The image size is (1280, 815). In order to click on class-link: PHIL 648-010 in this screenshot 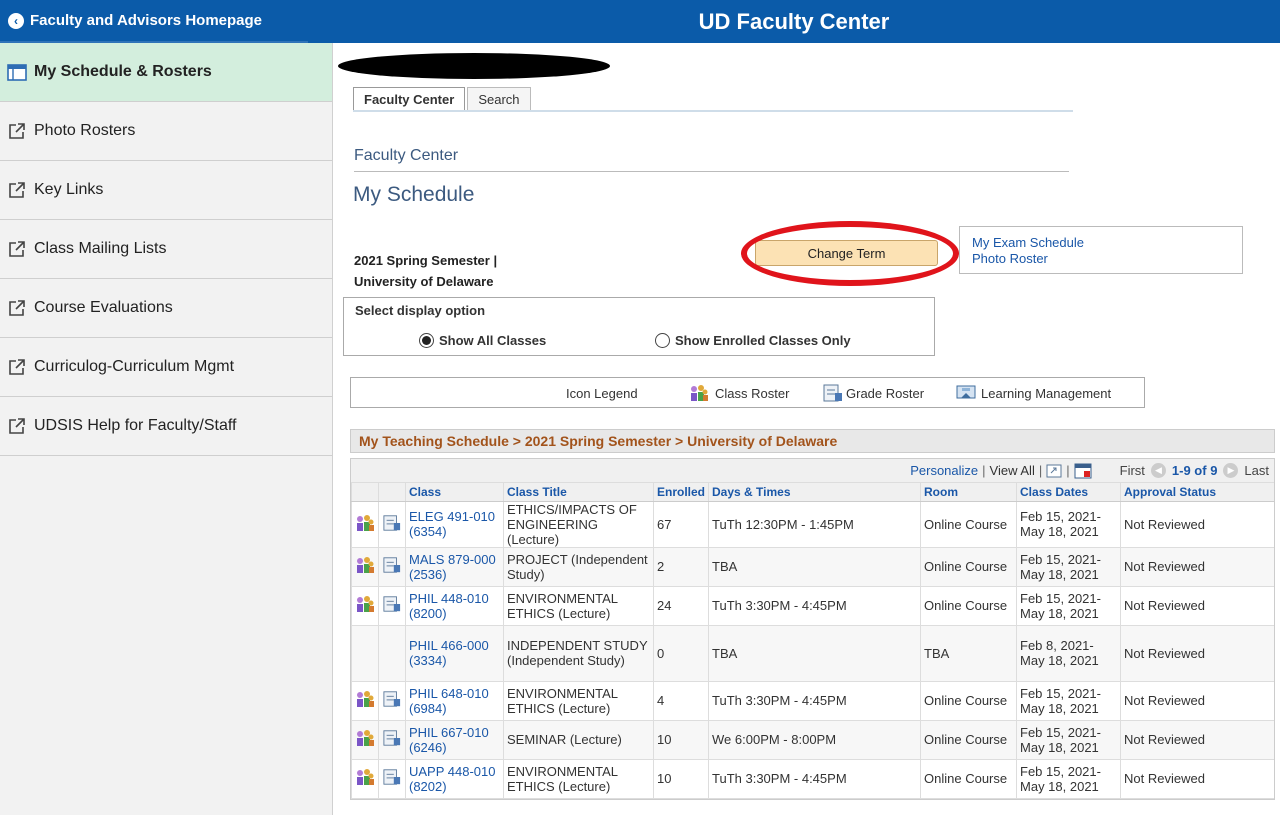, I will do `click(449, 693)`.